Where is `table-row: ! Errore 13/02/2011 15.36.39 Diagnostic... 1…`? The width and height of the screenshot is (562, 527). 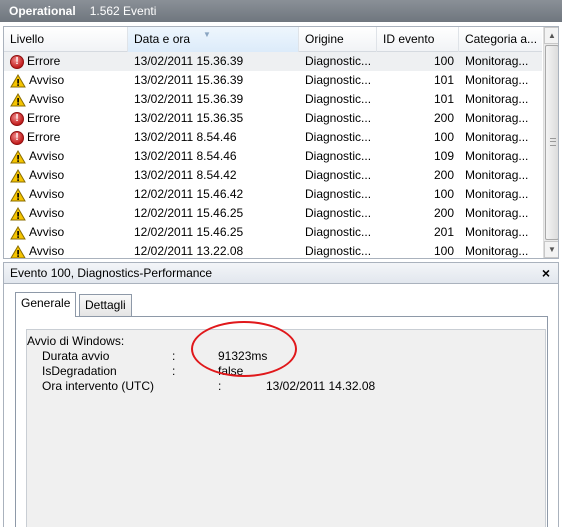
table-row: ! Errore 13/02/2011 15.36.39 Diagnostic... 1… is located at coordinates (273, 61).